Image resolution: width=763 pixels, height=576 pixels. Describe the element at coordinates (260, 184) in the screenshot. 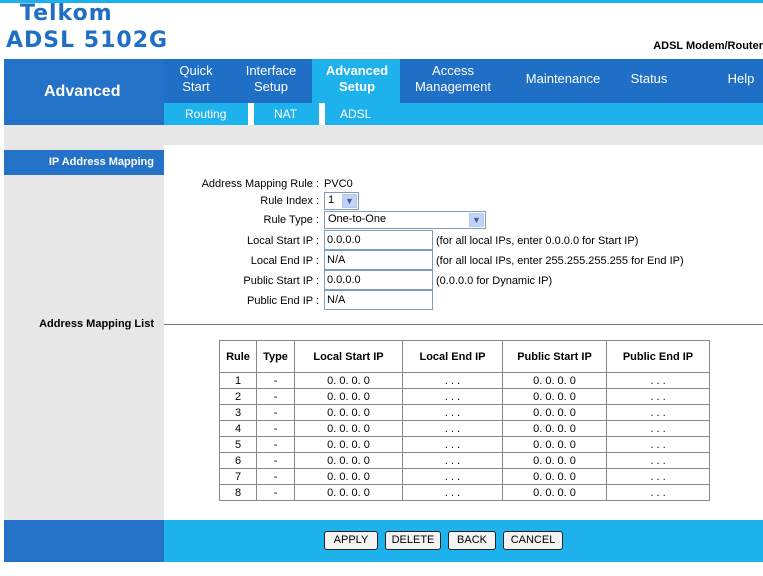

I see `address-mapping-rule-label: Address Mapping Rule :` at that location.